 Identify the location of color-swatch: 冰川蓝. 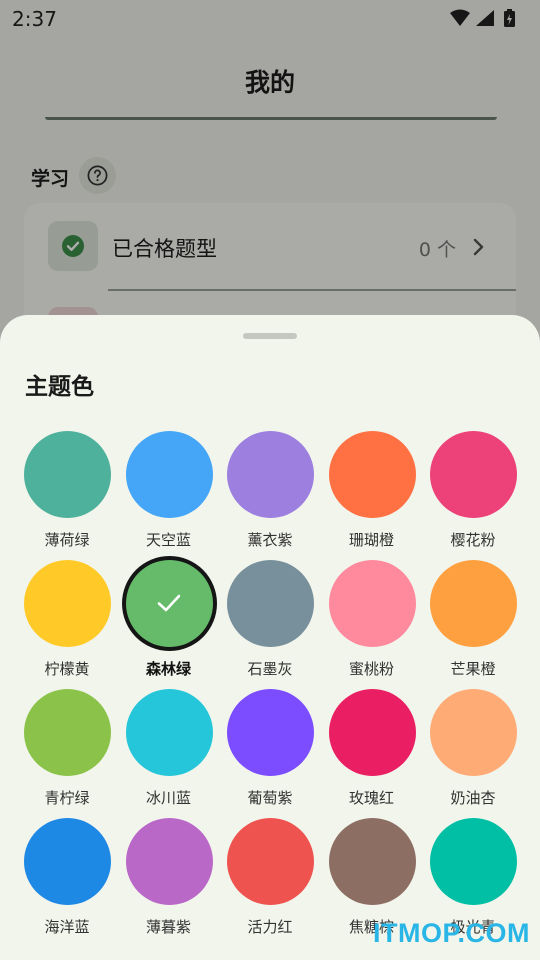
(169, 751).